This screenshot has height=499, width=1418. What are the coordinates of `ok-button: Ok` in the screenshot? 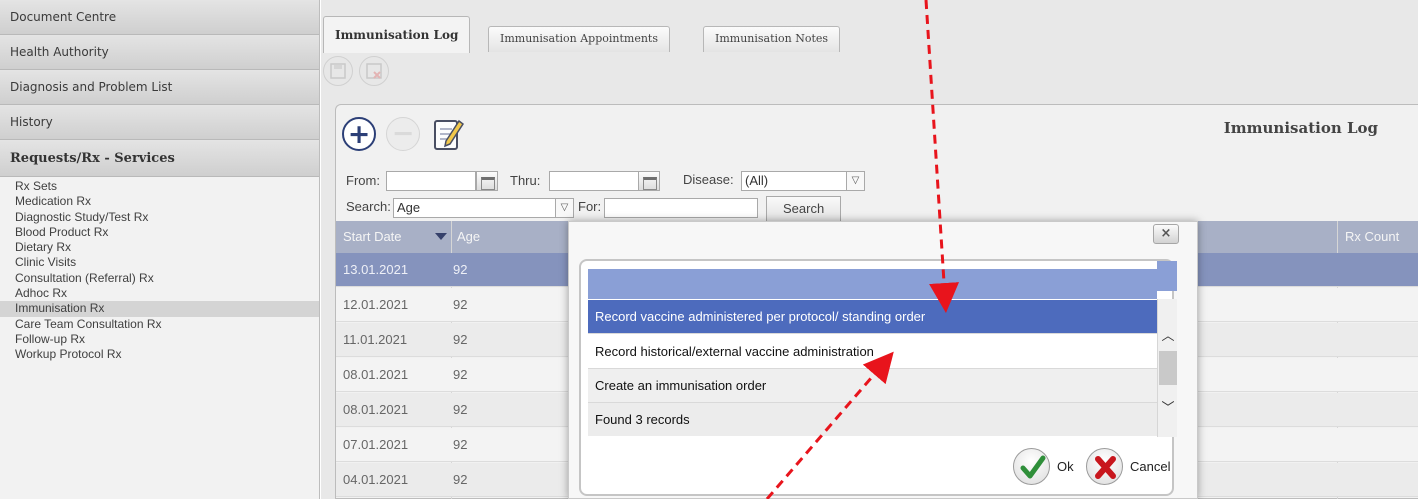 It's located at (1049, 467).